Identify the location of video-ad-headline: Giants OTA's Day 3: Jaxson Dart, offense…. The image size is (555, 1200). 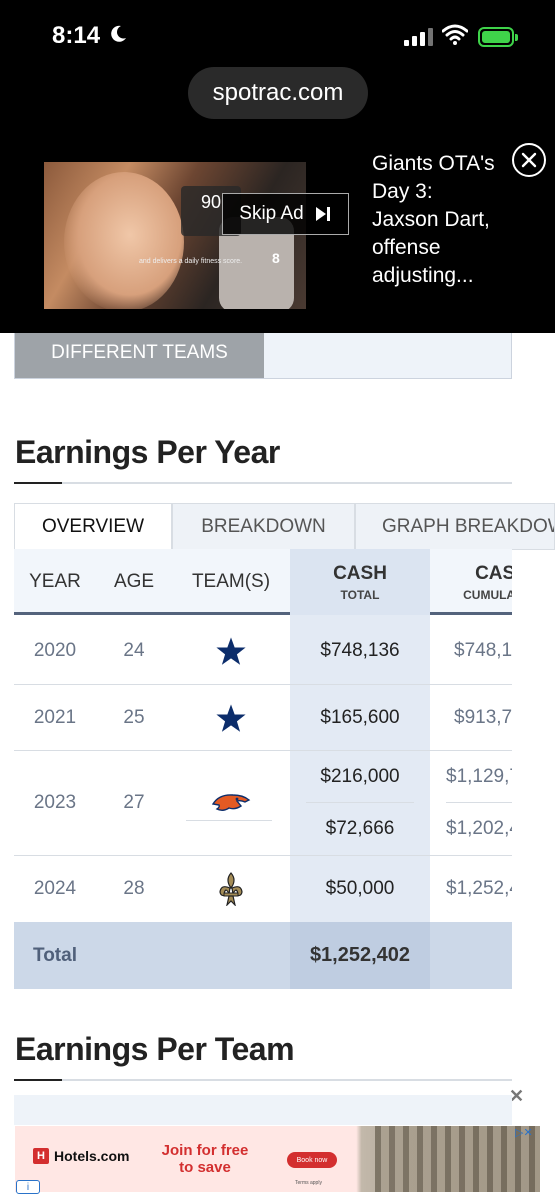
(437, 220).